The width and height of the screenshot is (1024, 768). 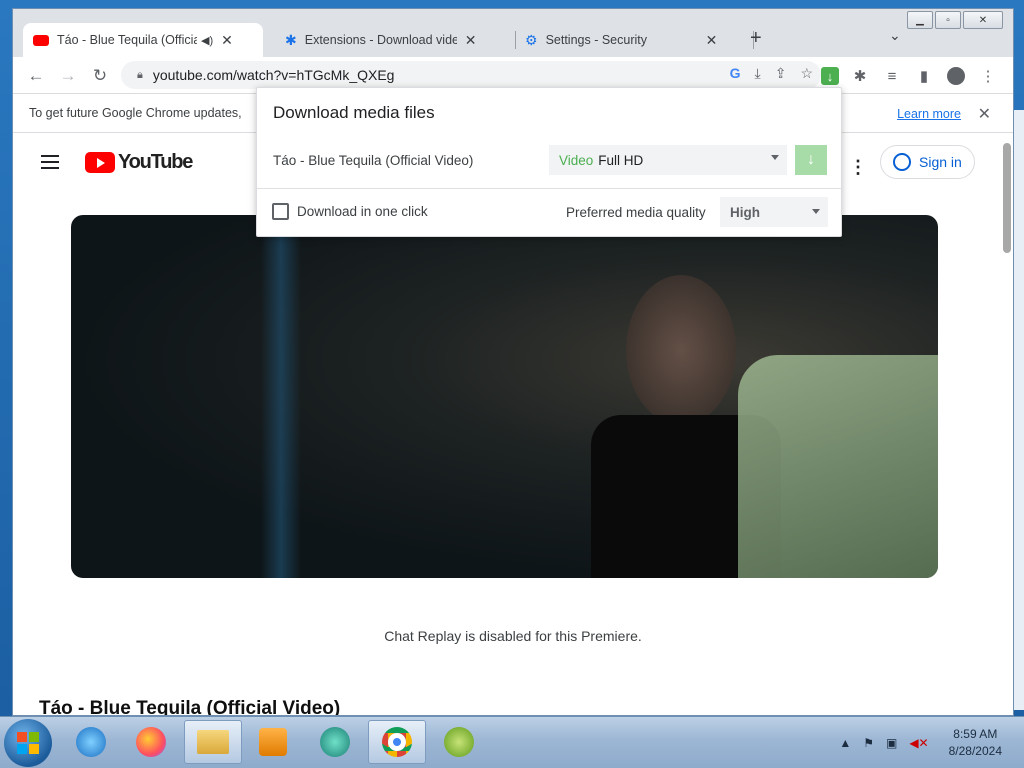 What do you see at coordinates (948, 20) in the screenshot?
I see `maximize-button: ▫` at bounding box center [948, 20].